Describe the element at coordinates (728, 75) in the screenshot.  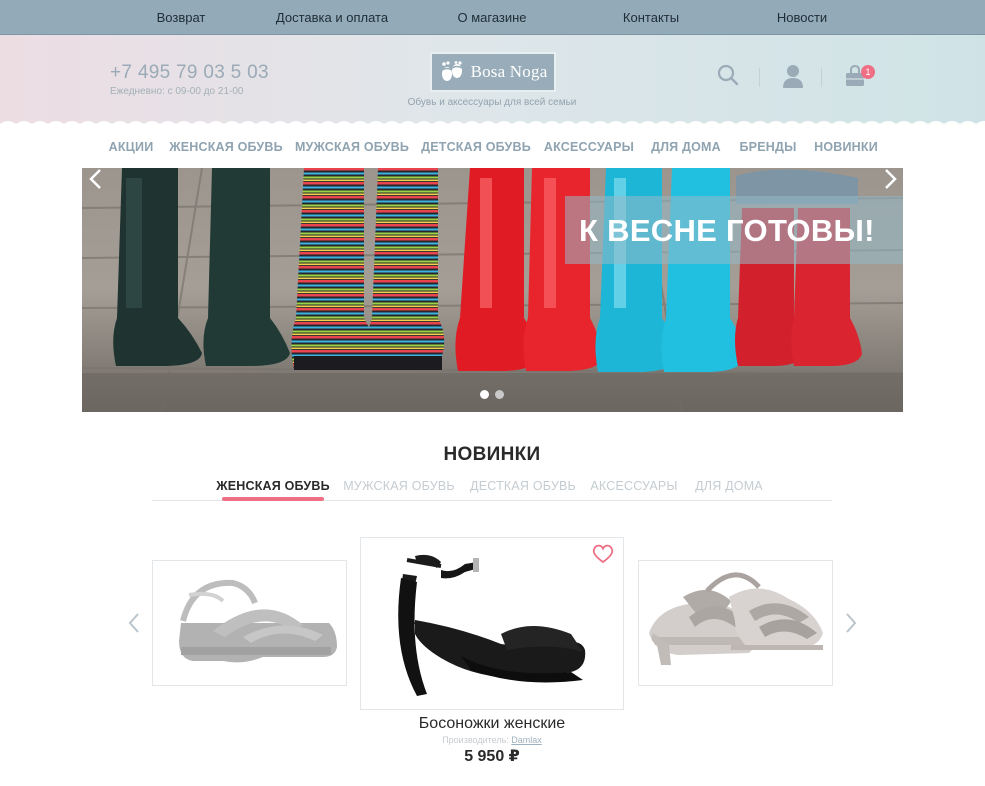
I see `search-icon` at that location.